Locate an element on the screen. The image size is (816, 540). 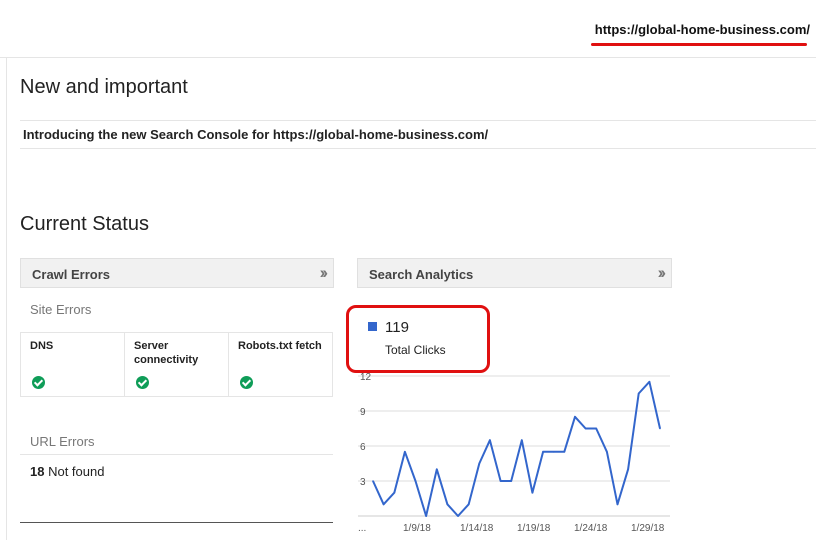
crawl-errors-title: Crawl Errors is located at coordinates (71, 274).